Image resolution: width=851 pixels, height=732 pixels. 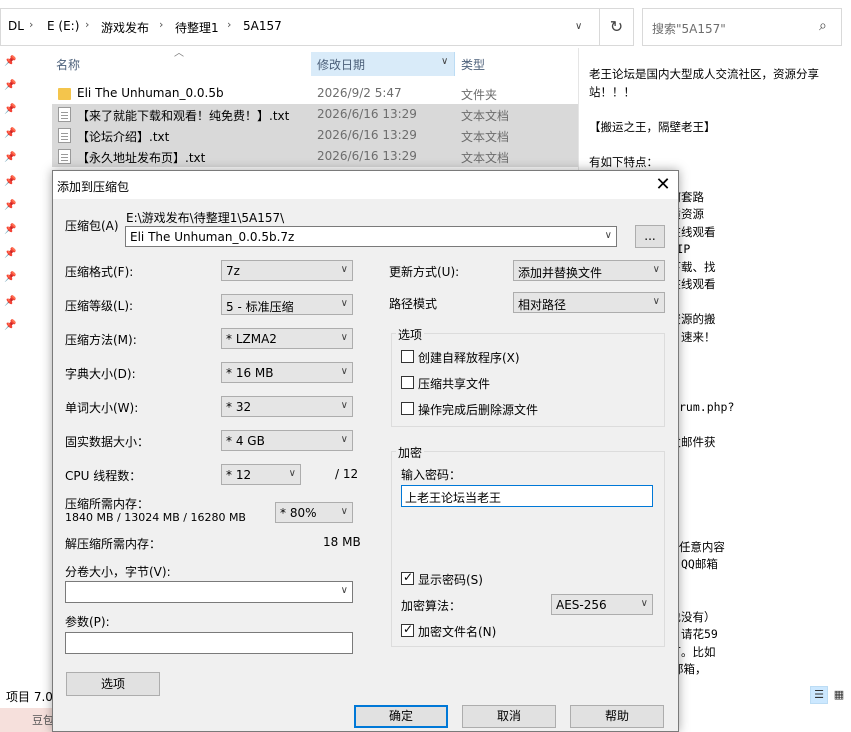 What do you see at coordinates (315, 93) in the screenshot?
I see `file-row: Eli The Unhuman_0.0.5b 2026/9/2 5:47 文件夹` at bounding box center [315, 93].